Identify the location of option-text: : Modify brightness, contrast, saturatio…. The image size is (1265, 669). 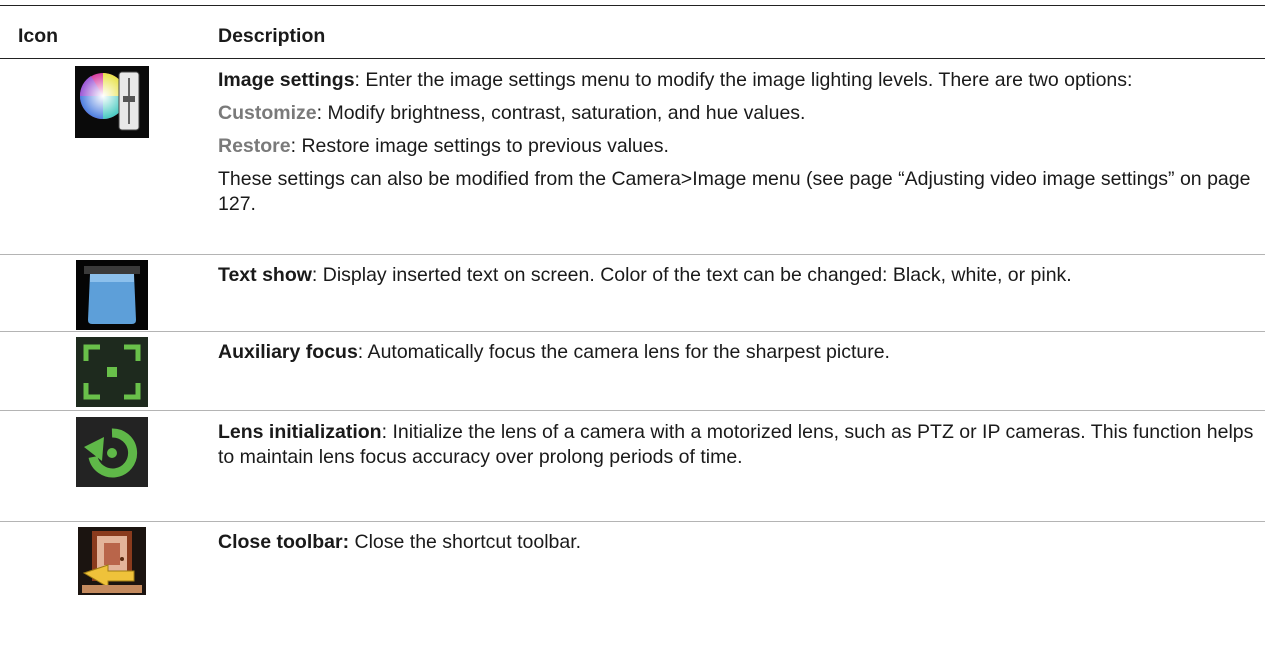
(561, 113).